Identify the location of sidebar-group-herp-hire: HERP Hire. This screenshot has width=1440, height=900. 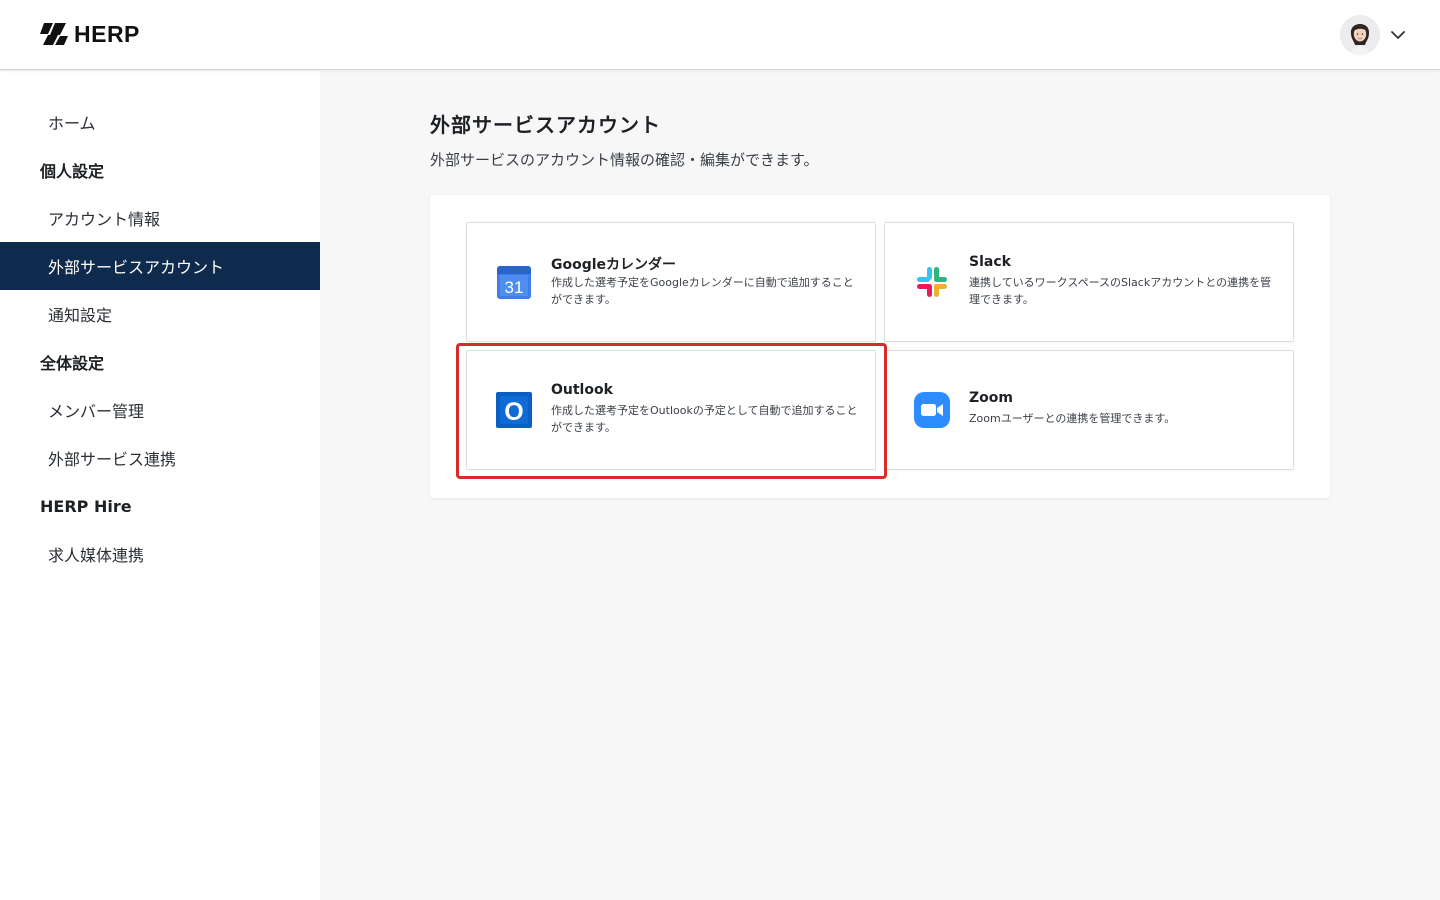
(160, 506).